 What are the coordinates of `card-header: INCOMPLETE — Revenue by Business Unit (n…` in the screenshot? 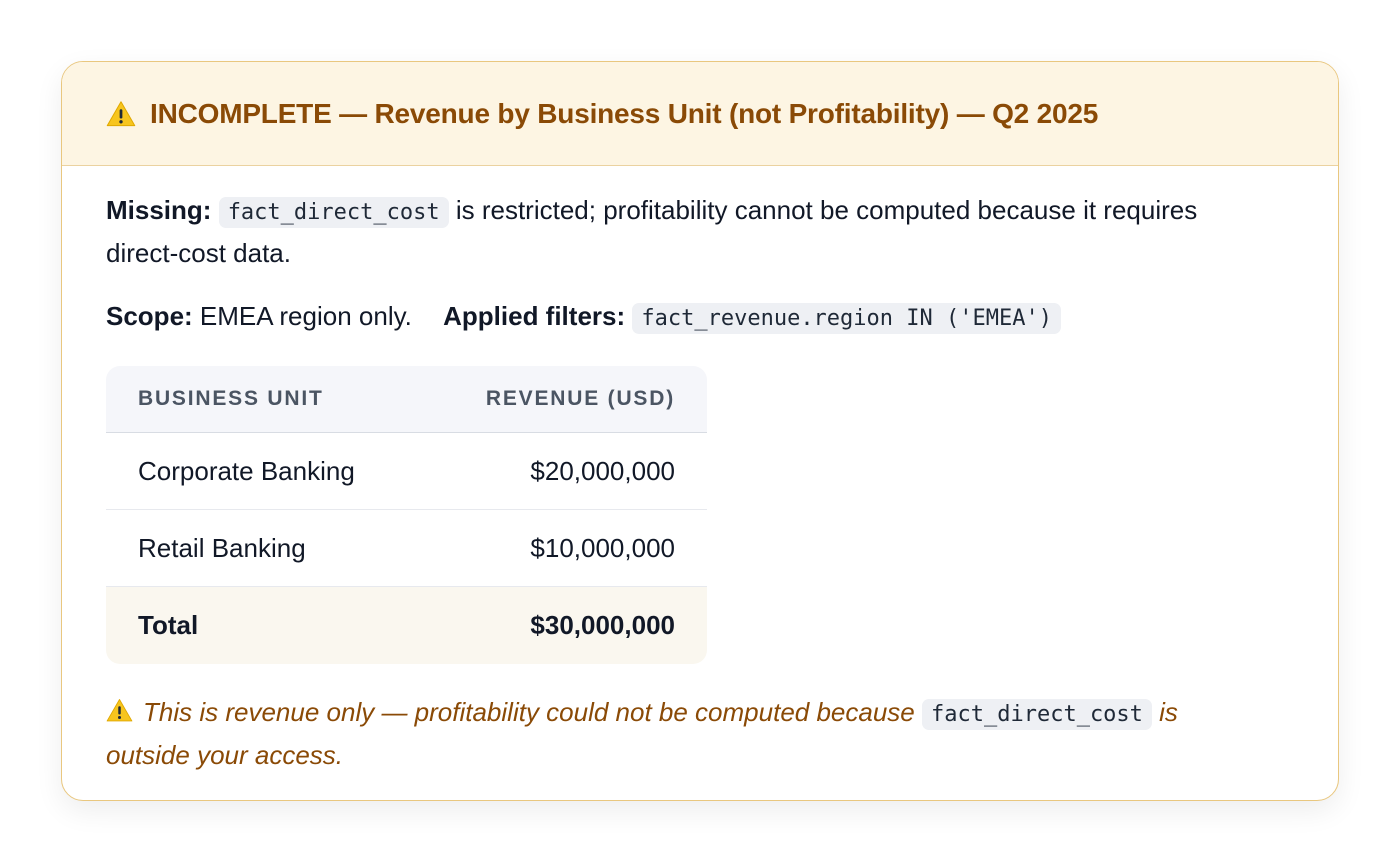 It's located at (700, 114).